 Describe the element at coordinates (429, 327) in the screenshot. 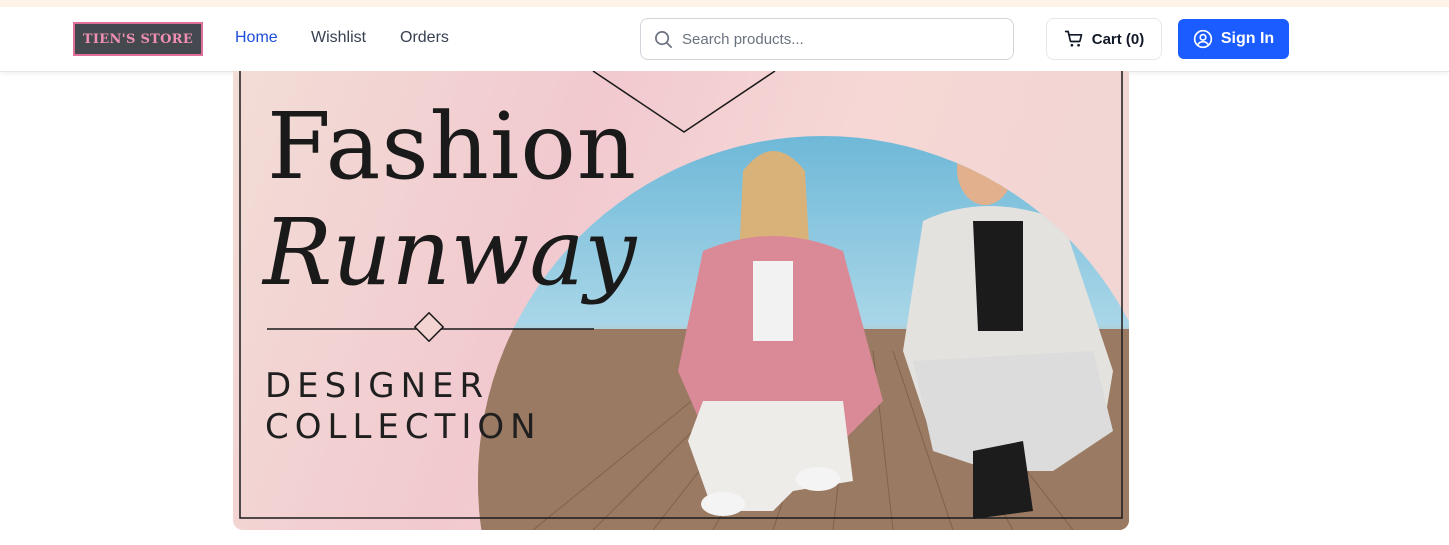

I see `diamond-ornament` at that location.